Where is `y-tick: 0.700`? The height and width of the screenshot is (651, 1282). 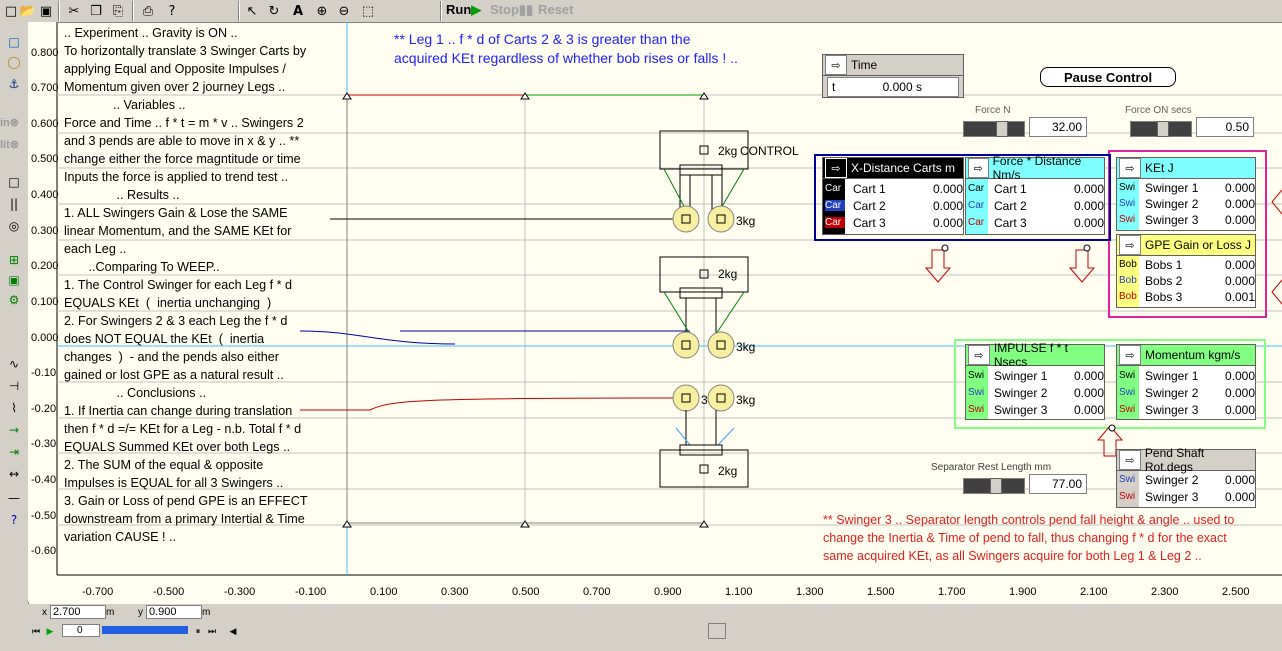
y-tick: 0.700 is located at coordinates (45, 88).